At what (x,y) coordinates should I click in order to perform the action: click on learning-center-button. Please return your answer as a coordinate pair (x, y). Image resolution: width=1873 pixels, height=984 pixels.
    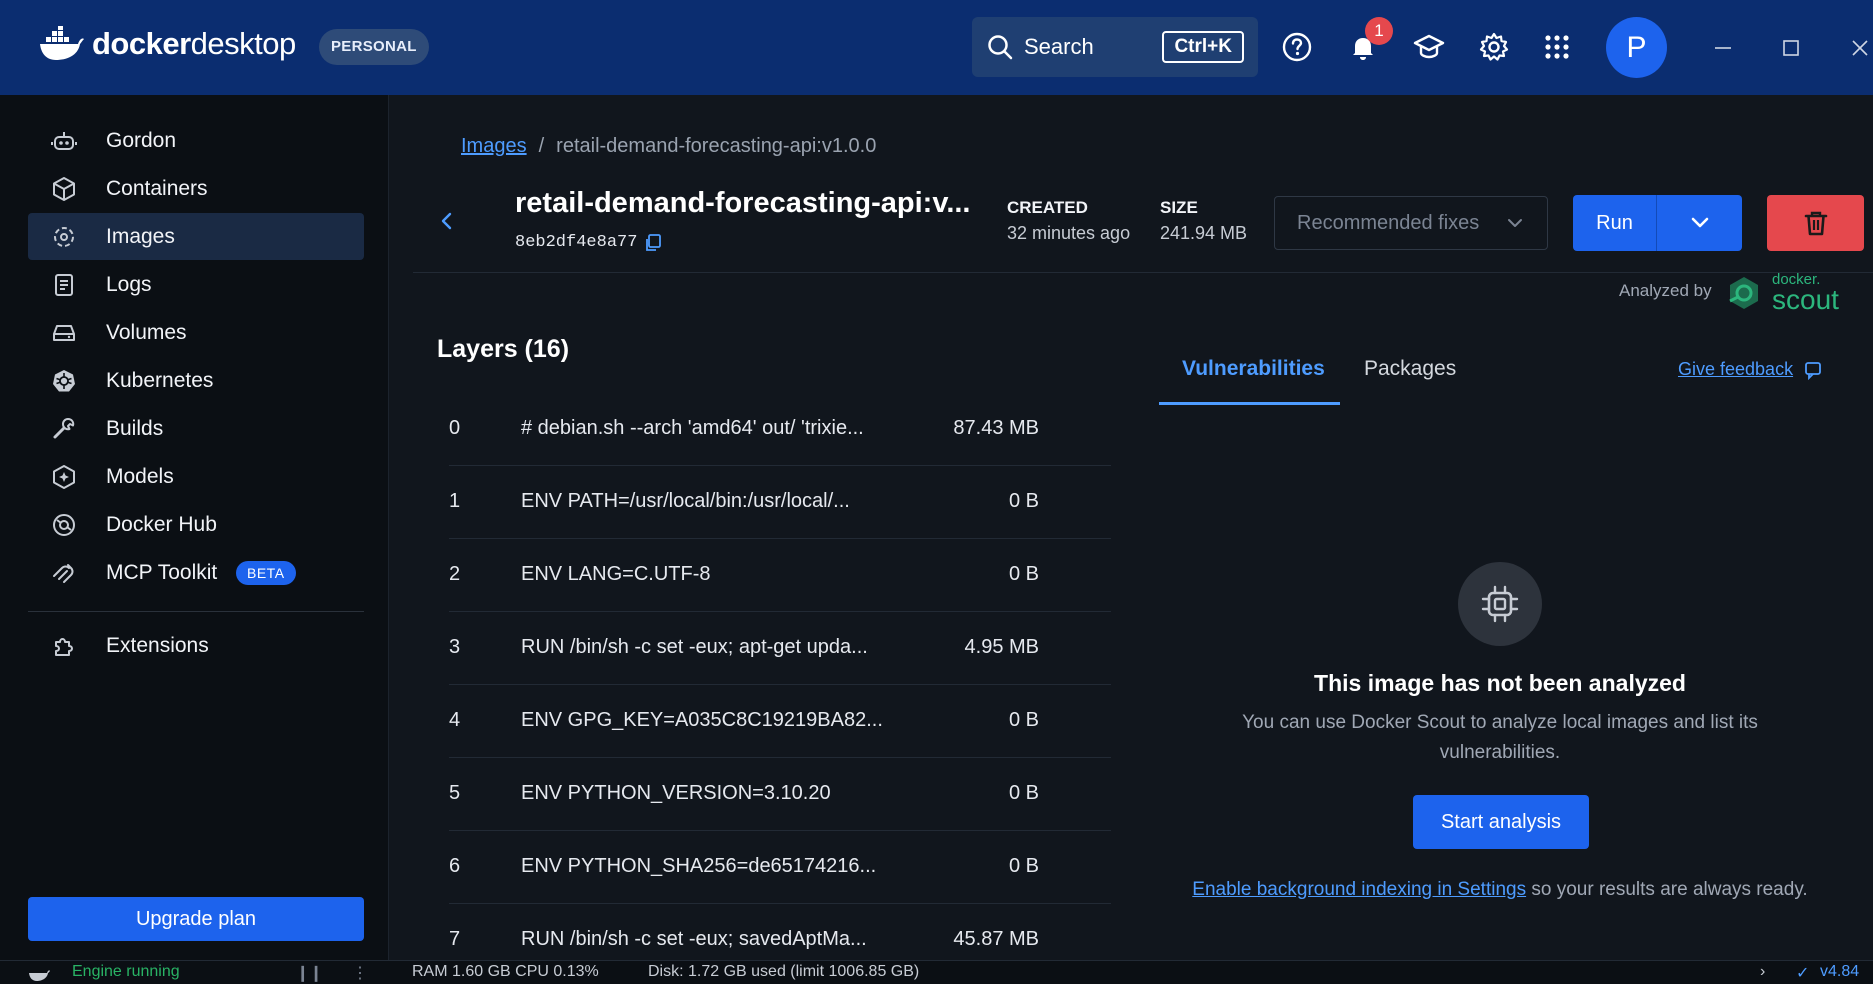
    Looking at the image, I should click on (1429, 47).